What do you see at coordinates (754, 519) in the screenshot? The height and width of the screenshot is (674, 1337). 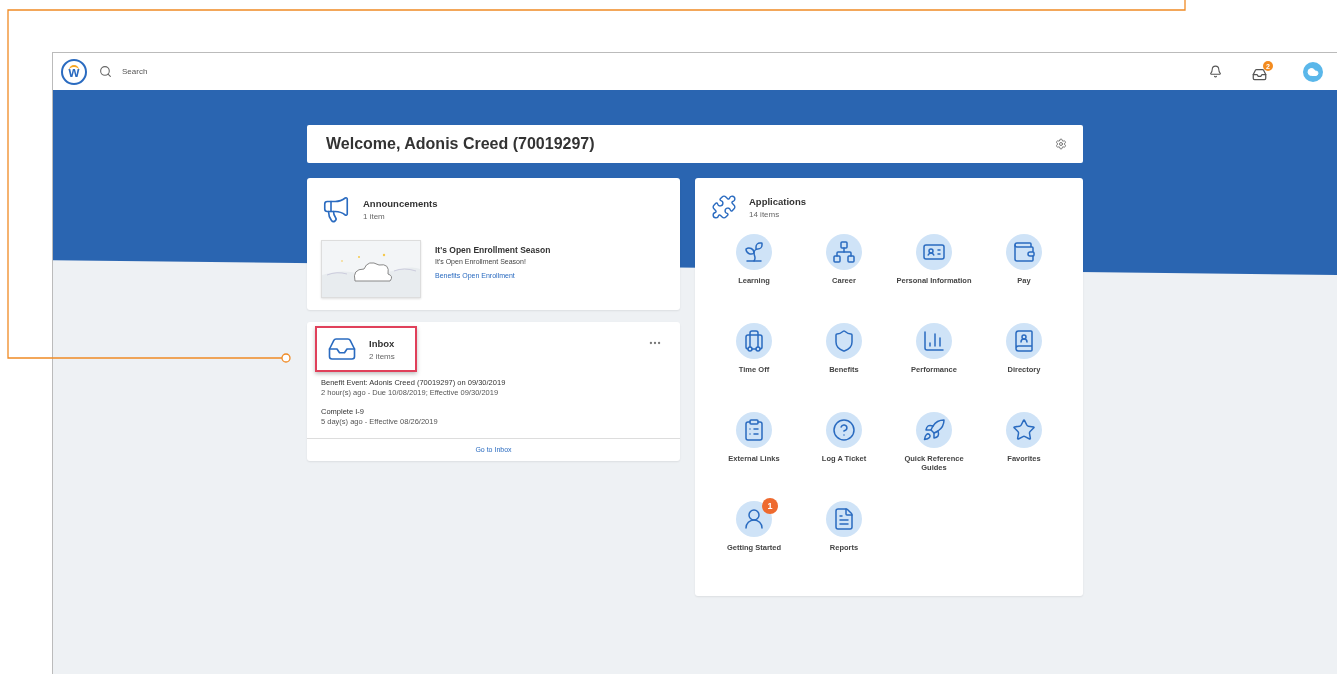 I see `person-icon` at bounding box center [754, 519].